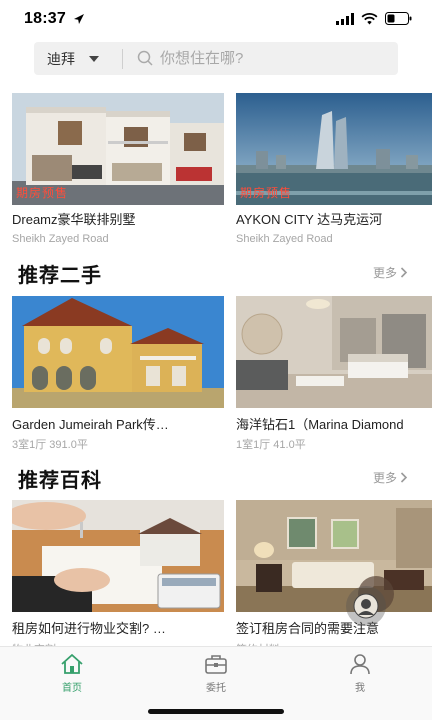  What do you see at coordinates (60, 276) in the screenshot?
I see `section-title-second-hand: 推荐二手` at bounding box center [60, 276].